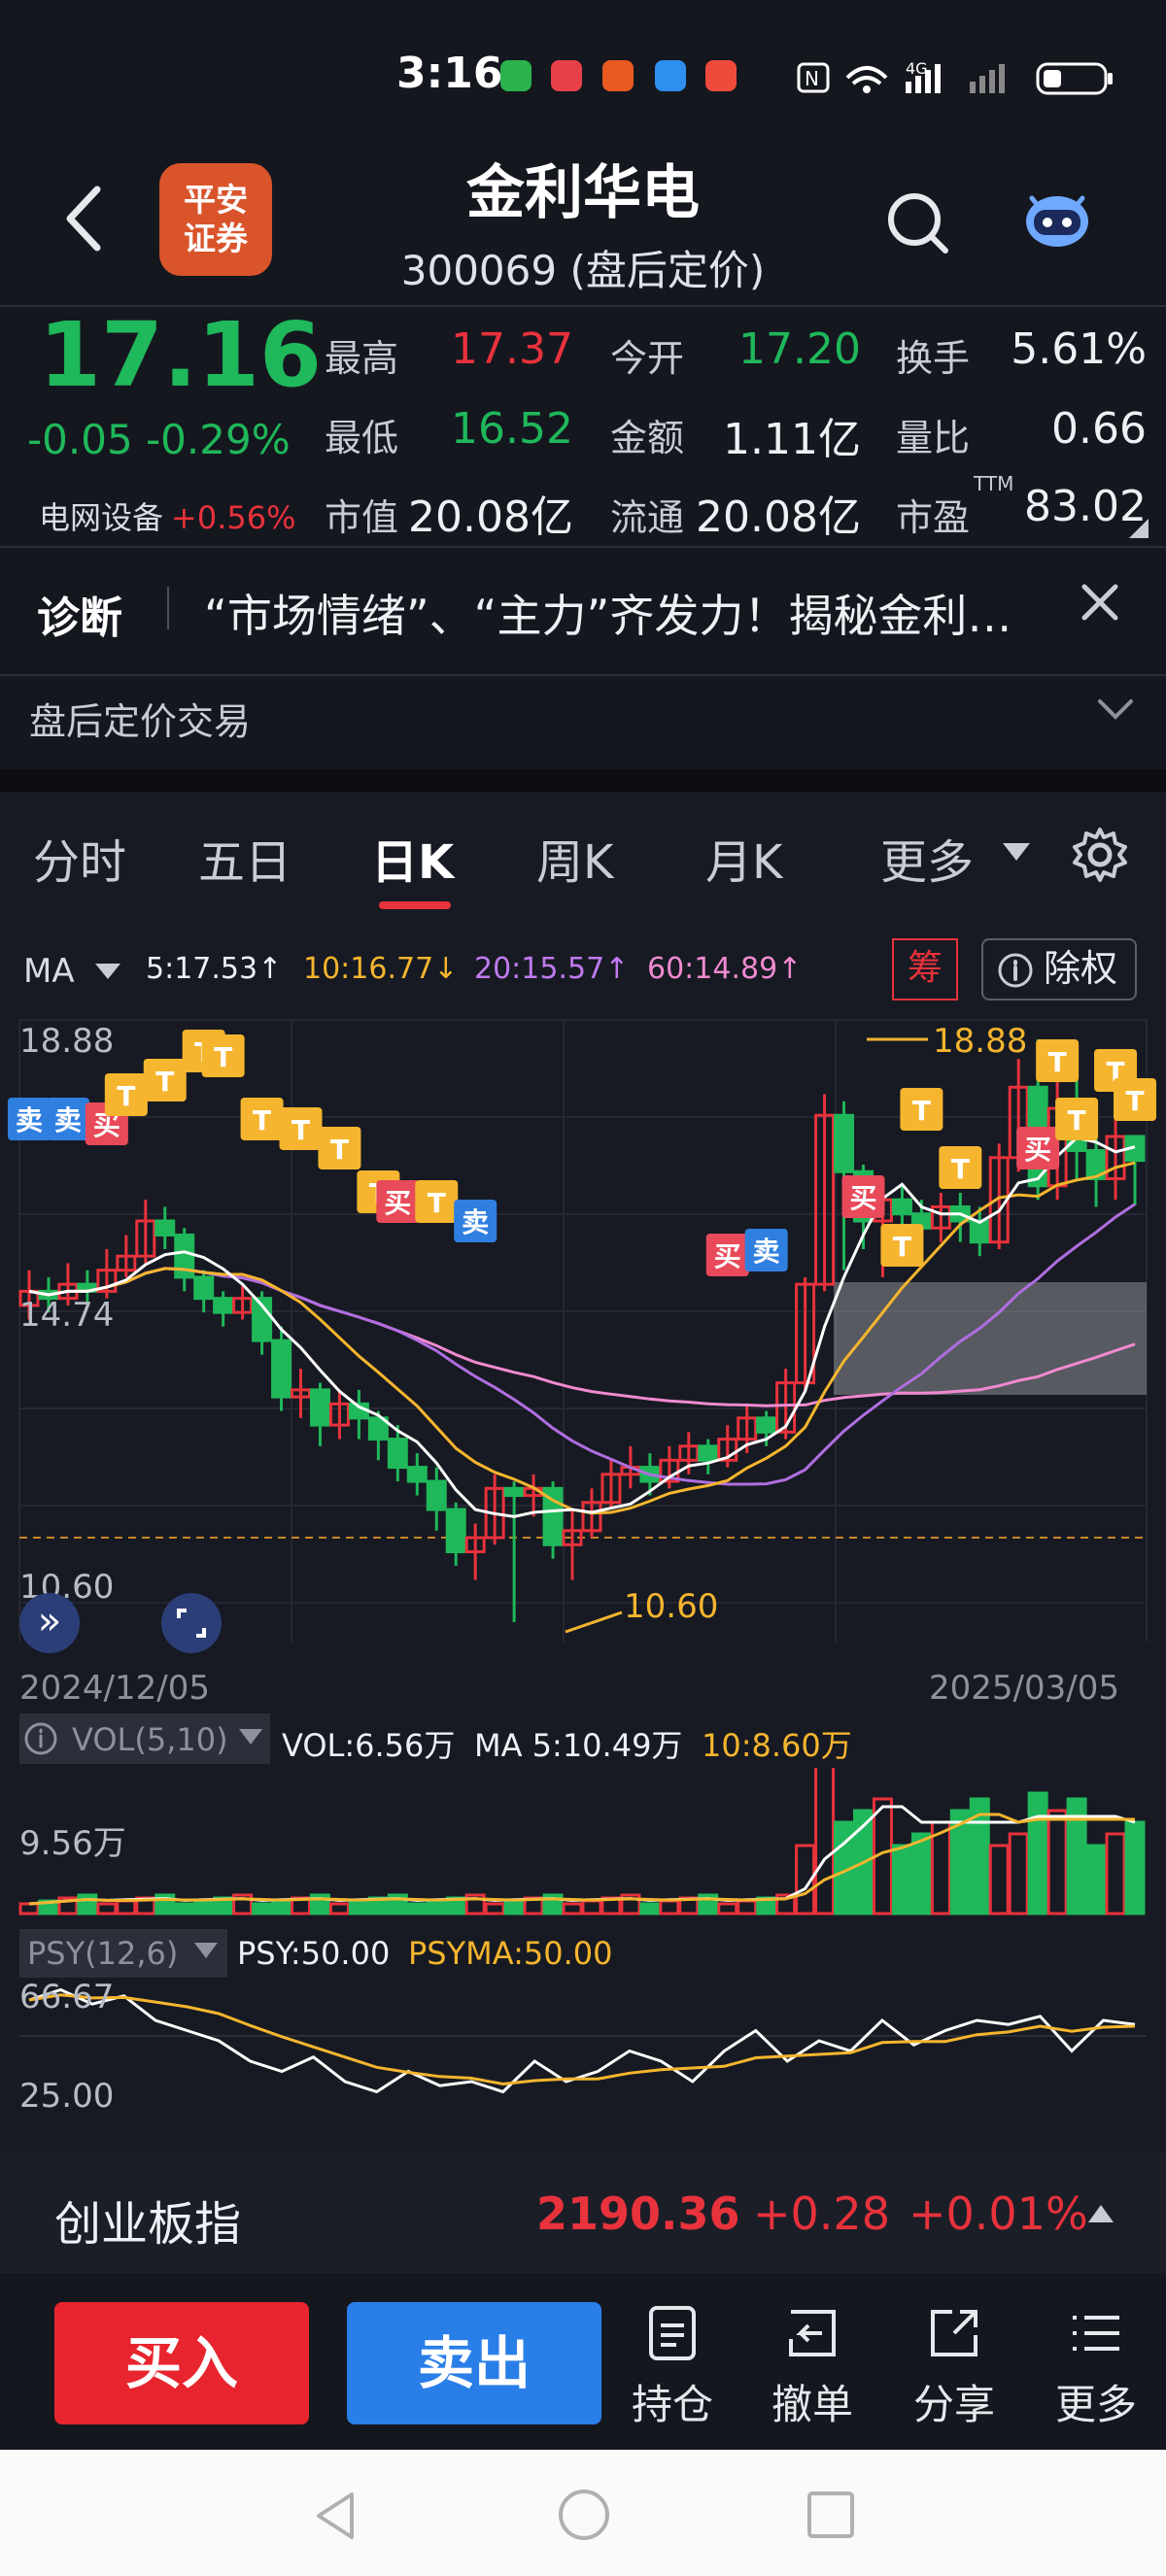  Describe the element at coordinates (917, 68) in the screenshot. I see `network-label: 4G` at that location.